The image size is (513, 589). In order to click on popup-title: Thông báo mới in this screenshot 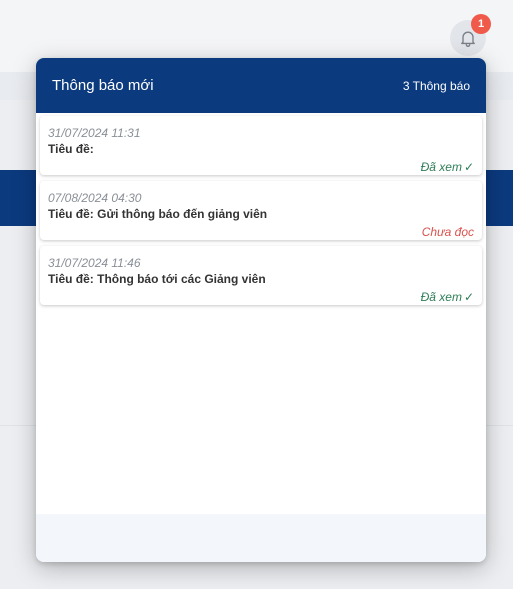, I will do `click(103, 85)`.